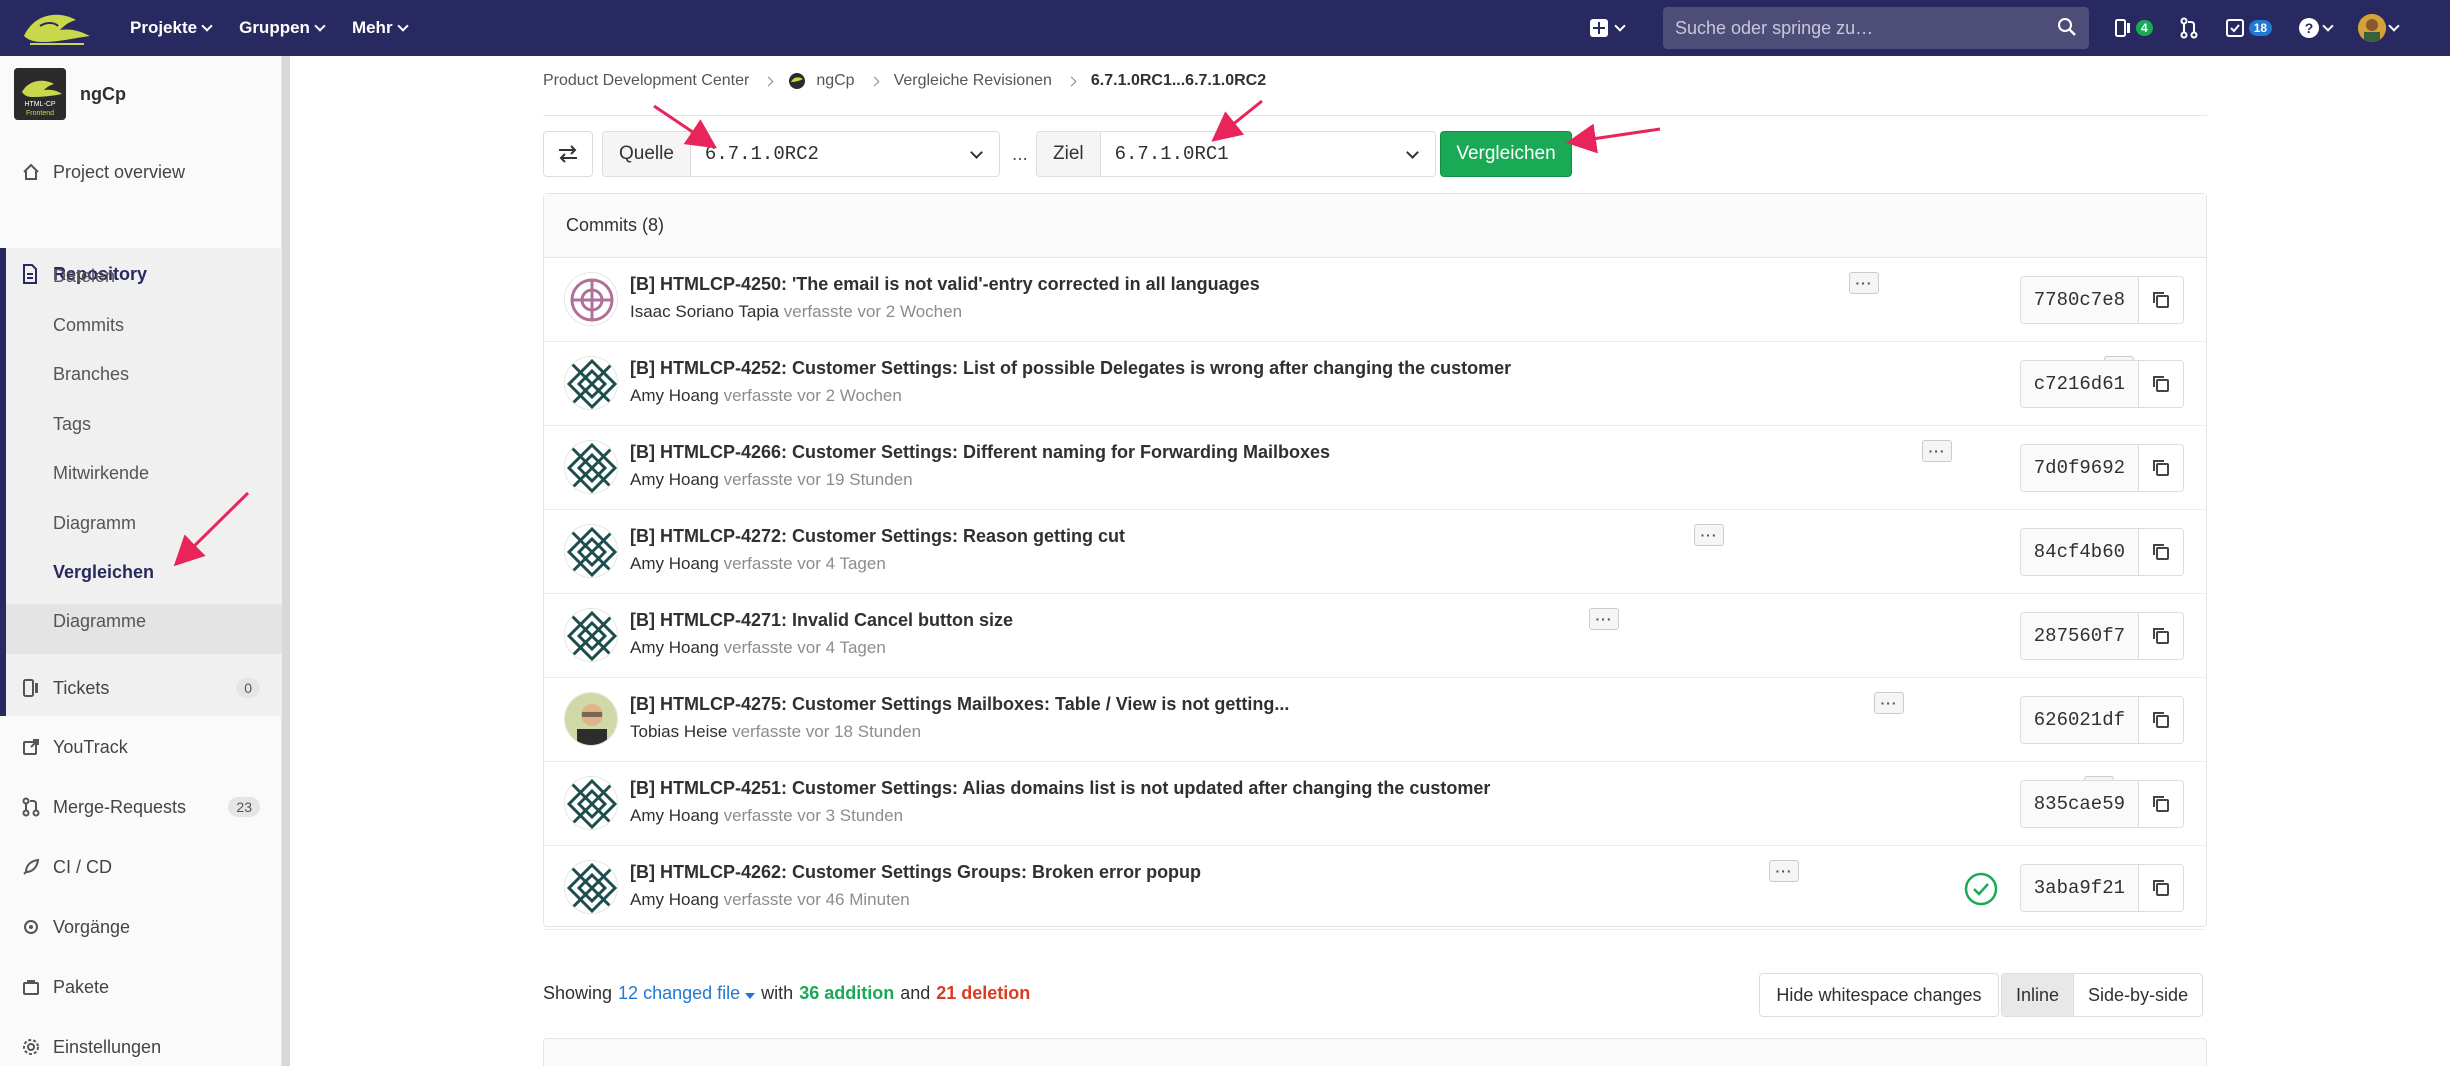  Describe the element at coordinates (1267, 154) in the screenshot. I see `target-revision-dropdown: 6.7.1.0RC1` at that location.